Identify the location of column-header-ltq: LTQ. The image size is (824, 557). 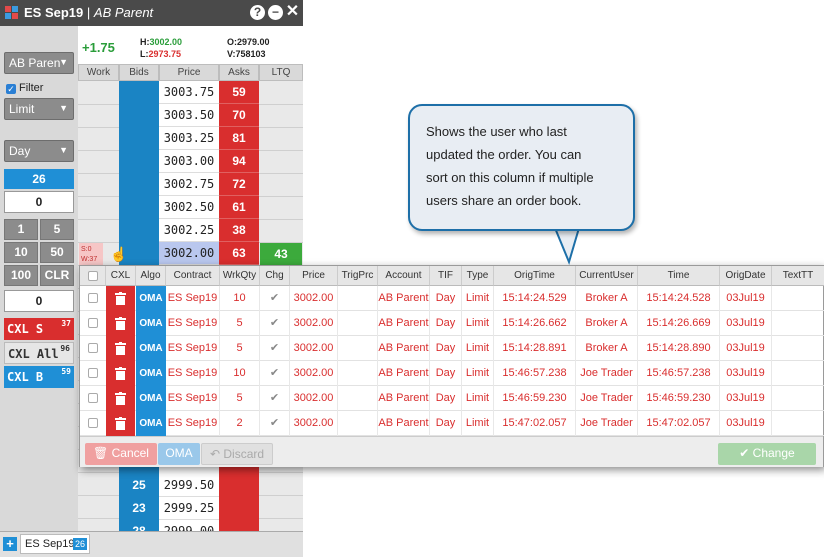
(281, 72).